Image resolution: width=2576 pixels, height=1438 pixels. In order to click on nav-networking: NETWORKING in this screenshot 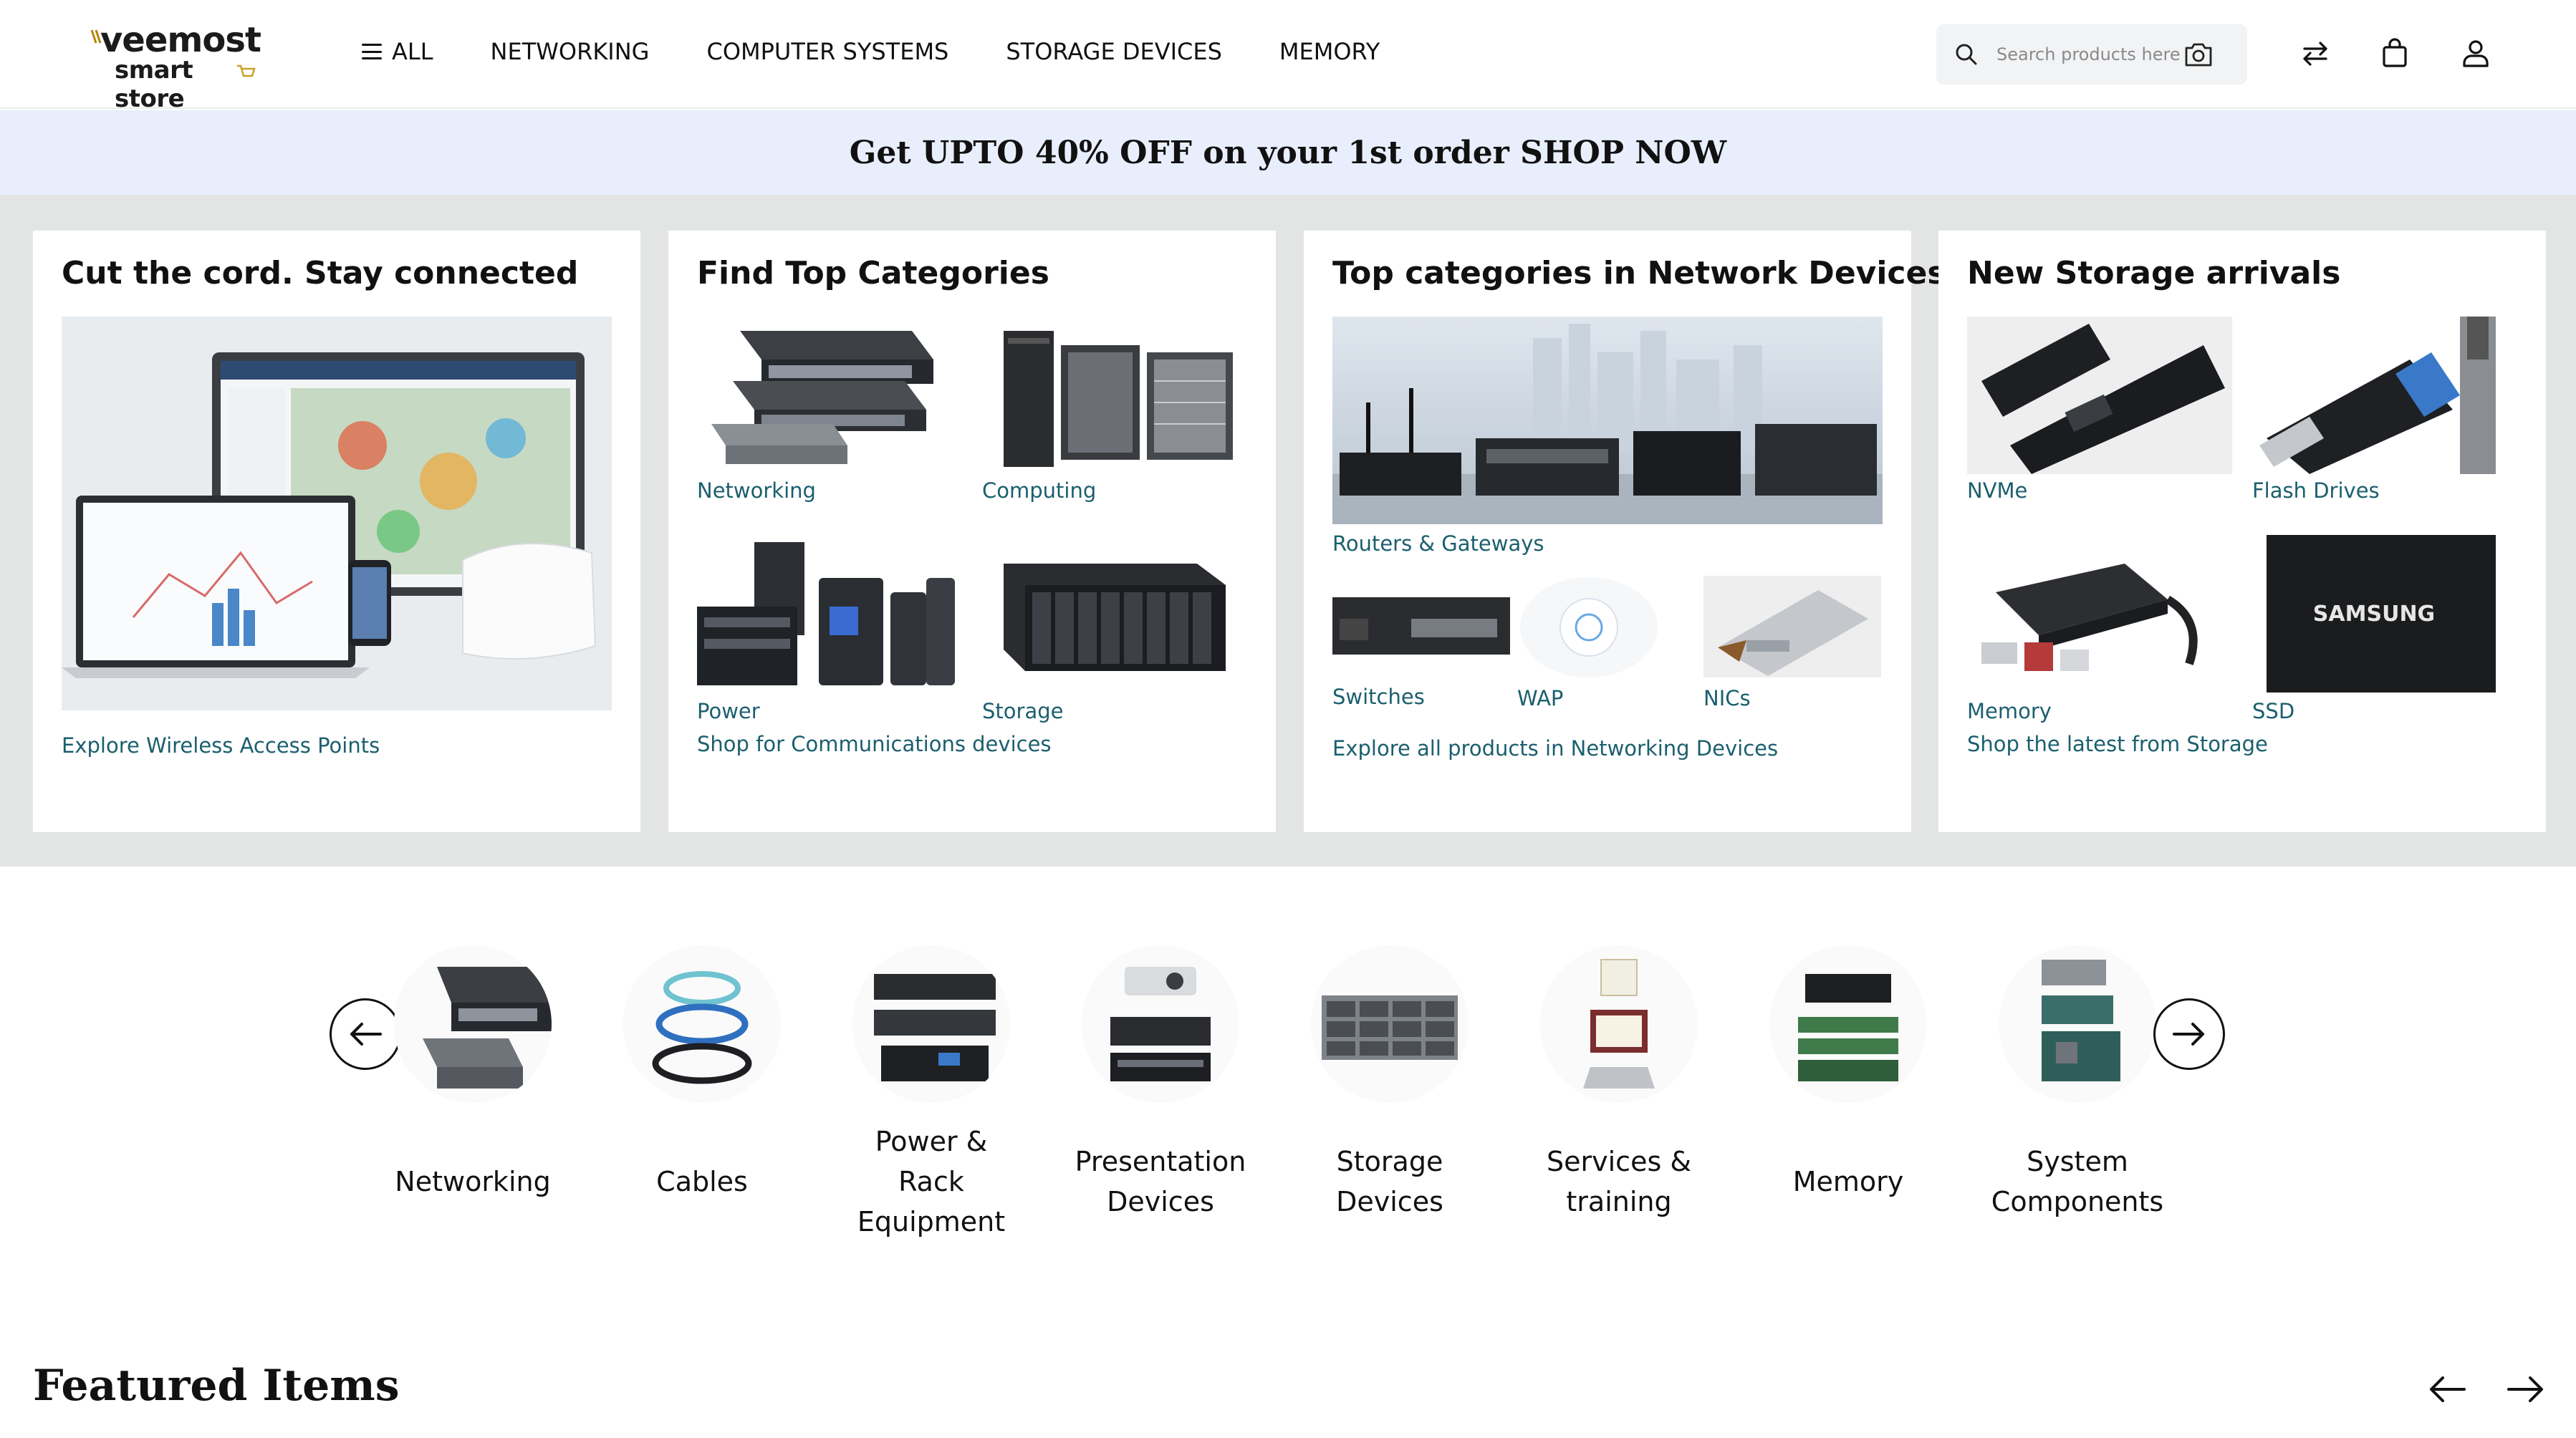, I will do `click(570, 51)`.